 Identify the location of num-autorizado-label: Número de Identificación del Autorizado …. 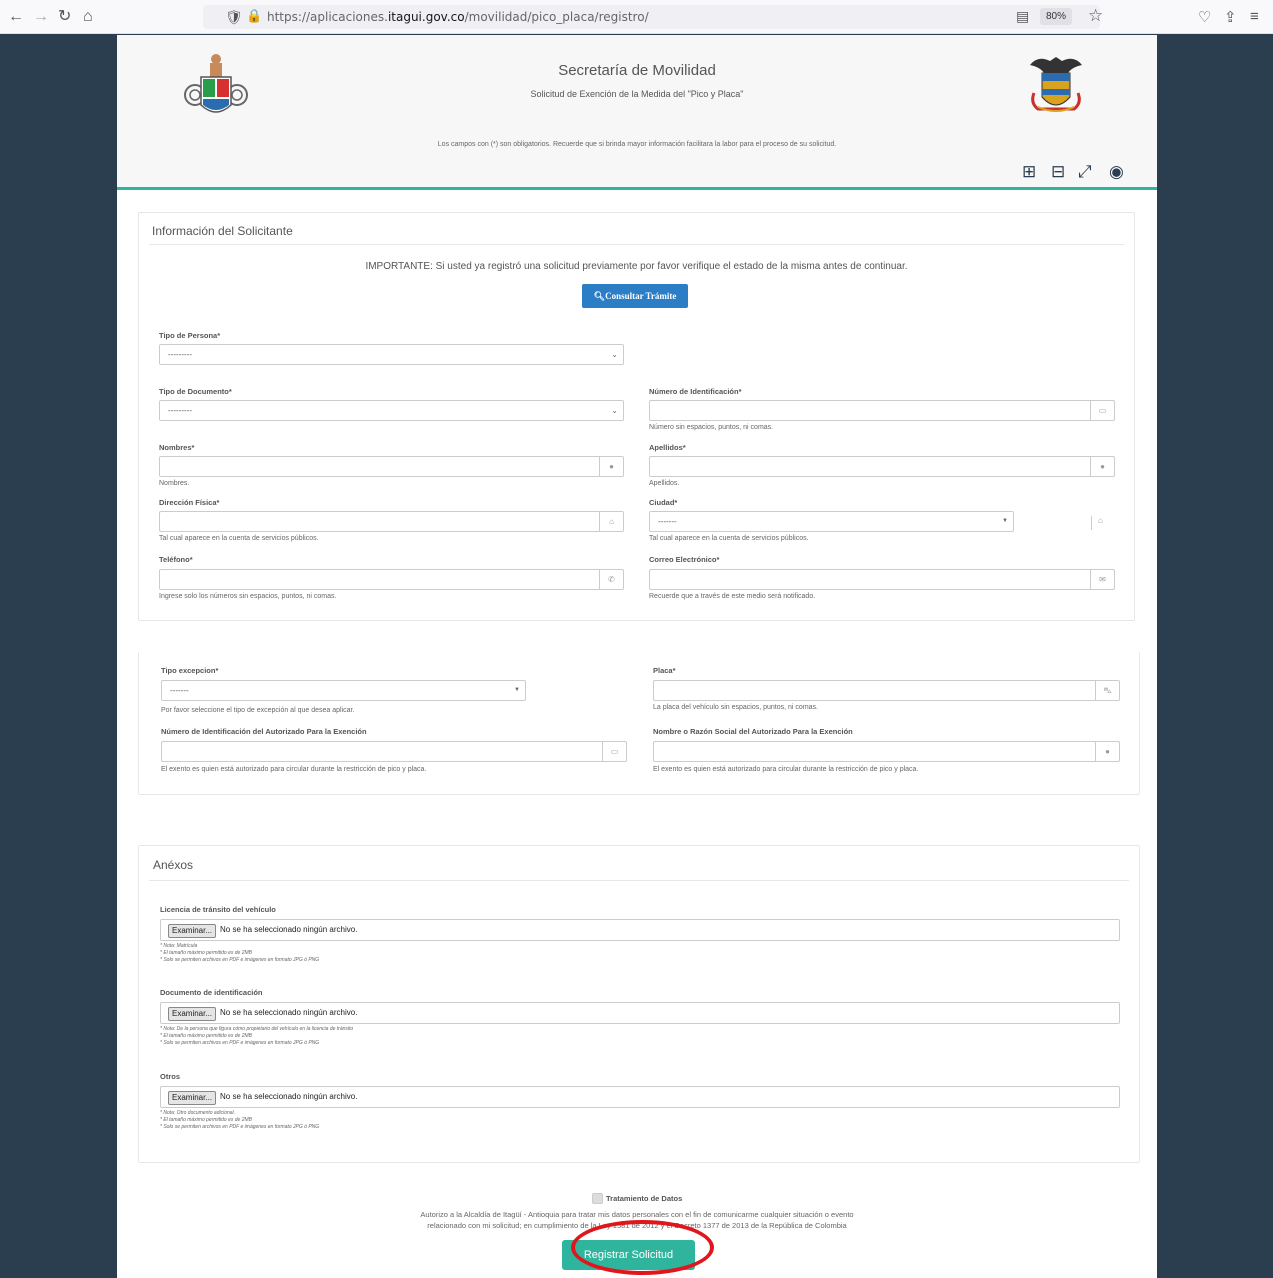
(264, 731).